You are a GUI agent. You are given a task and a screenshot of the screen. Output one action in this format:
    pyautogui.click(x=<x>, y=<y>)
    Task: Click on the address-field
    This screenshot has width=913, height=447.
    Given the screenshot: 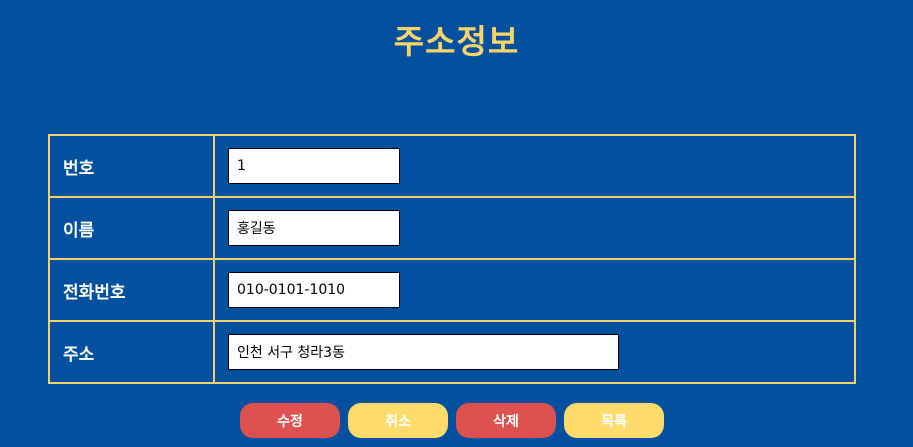 What is the action you would take?
    pyautogui.click(x=423, y=352)
    